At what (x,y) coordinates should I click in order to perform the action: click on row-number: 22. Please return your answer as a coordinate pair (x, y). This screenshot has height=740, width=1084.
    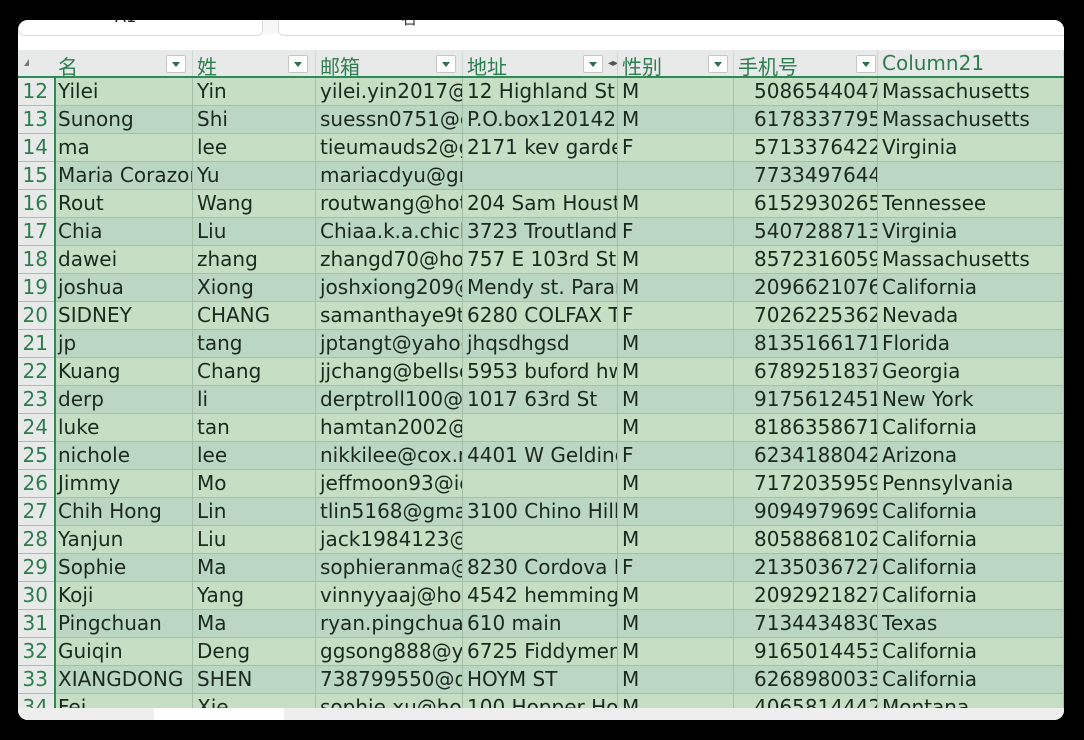
    Looking at the image, I should click on (36, 371).